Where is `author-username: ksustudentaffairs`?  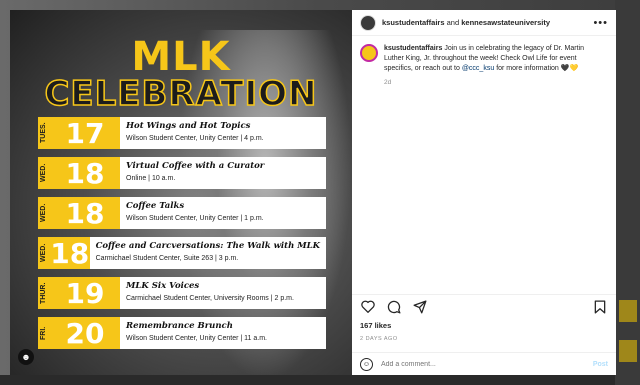
author-username: ksustudentaffairs is located at coordinates (413, 22).